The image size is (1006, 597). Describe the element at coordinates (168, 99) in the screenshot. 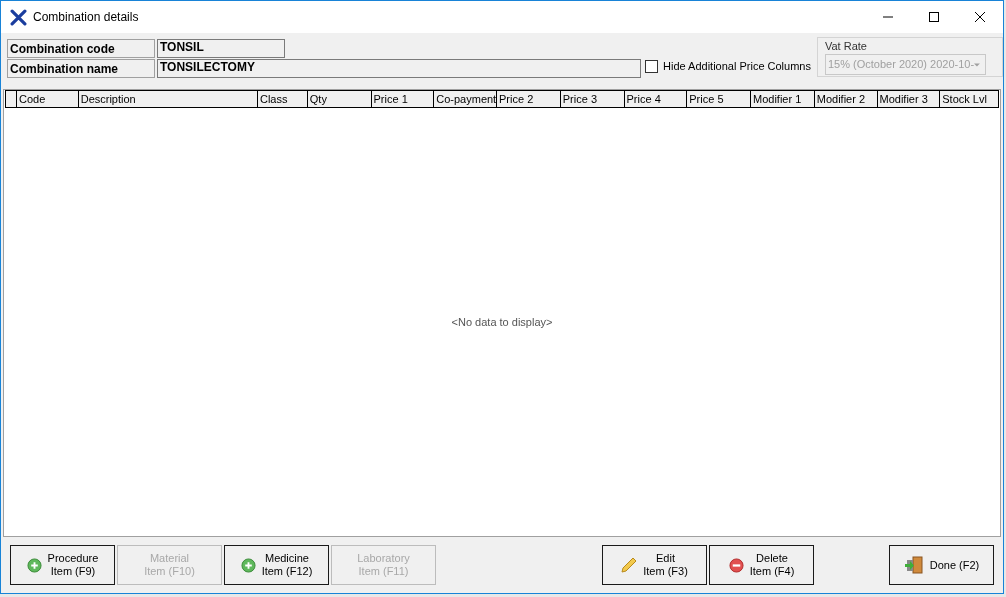

I see `column-header: Description` at that location.